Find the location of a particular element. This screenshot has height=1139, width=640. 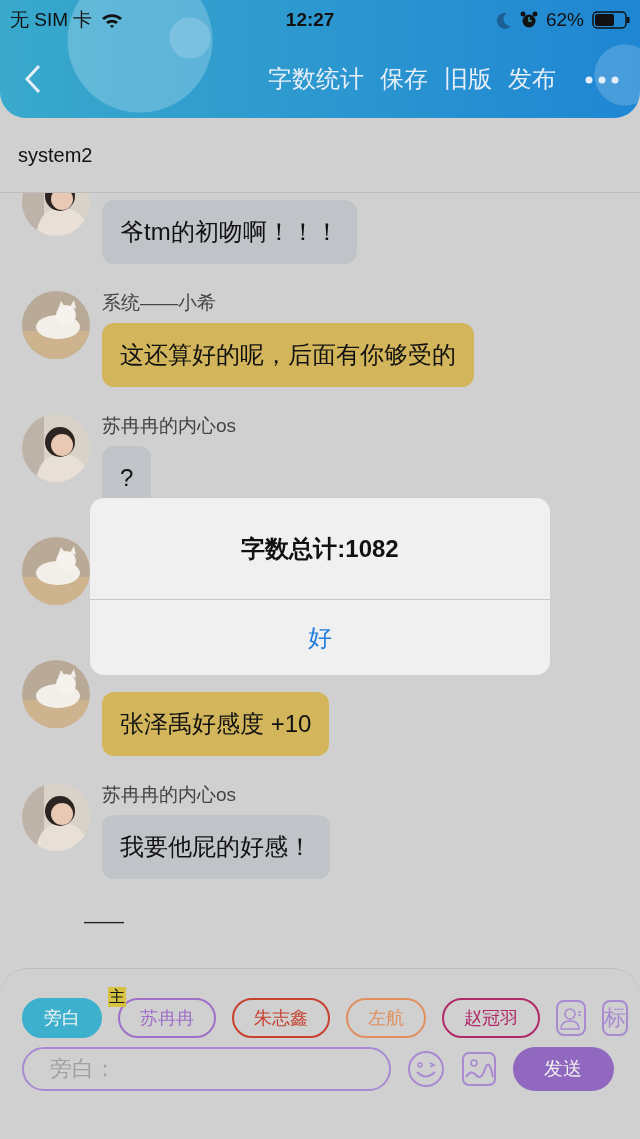

message-bubble: 张泽禹好感度 +10 is located at coordinates (216, 724).